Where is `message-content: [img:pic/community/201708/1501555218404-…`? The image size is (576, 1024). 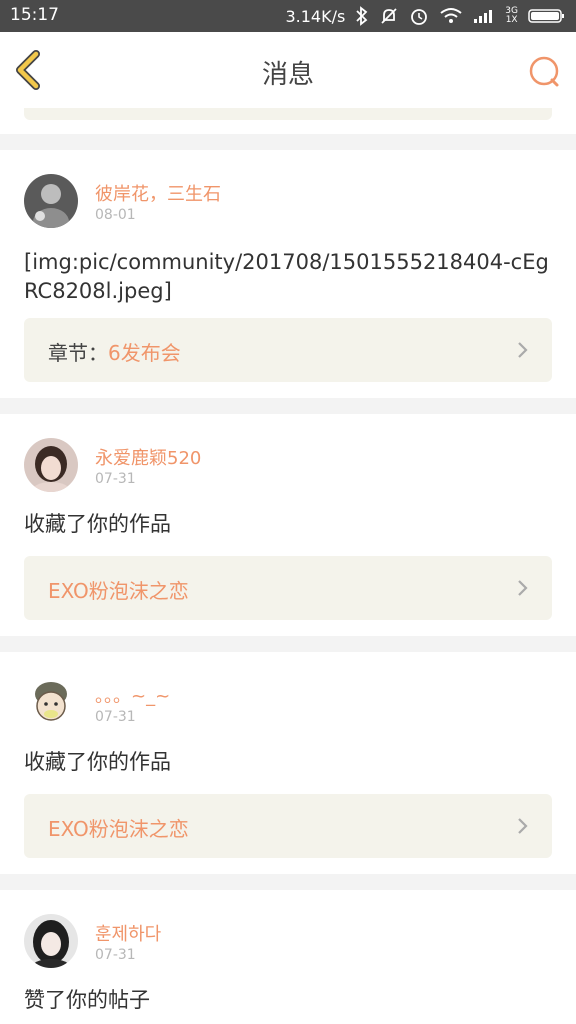
message-content: [img:pic/community/201708/1501555218404-… is located at coordinates (286, 276).